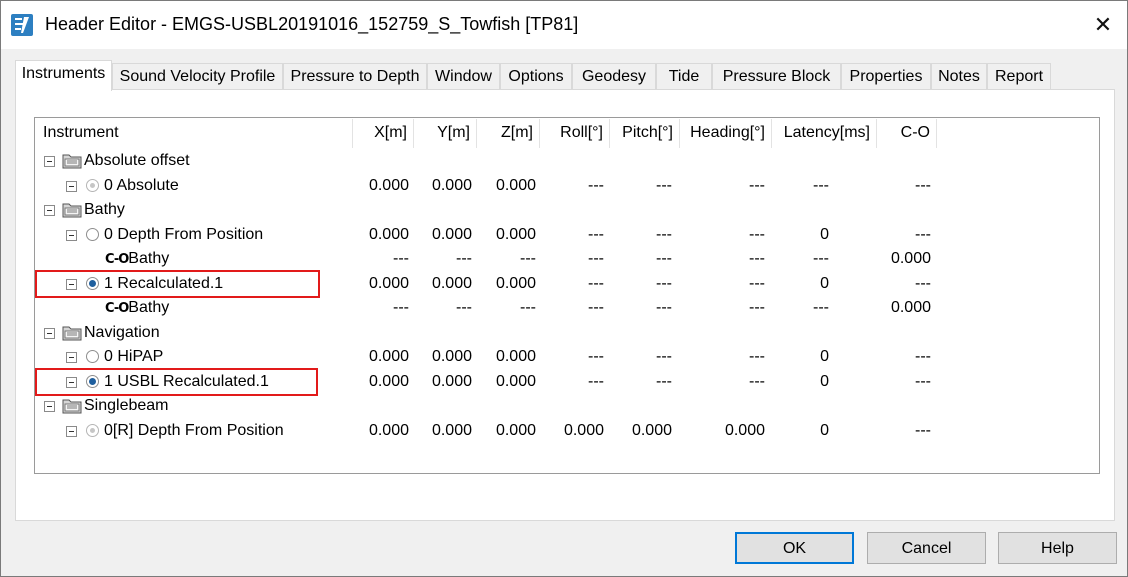  I want to click on group-label: Bathy, so click(104, 209).